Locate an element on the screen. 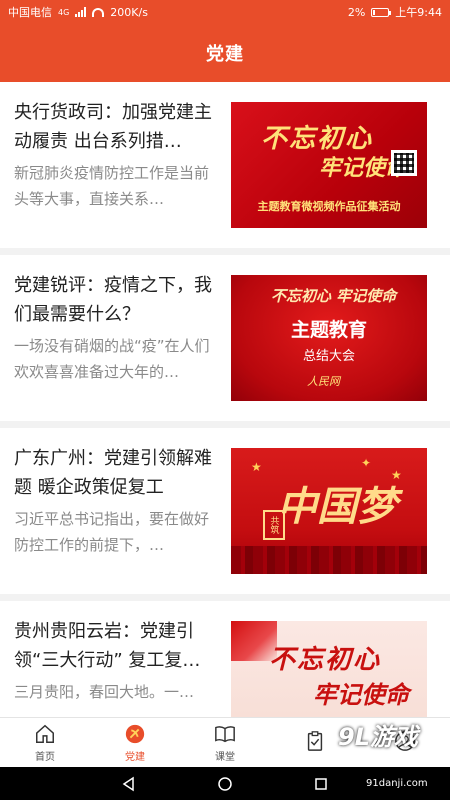 Image resolution: width=450 pixels, height=800 pixels. tab-home: 首页 is located at coordinates (45, 742).